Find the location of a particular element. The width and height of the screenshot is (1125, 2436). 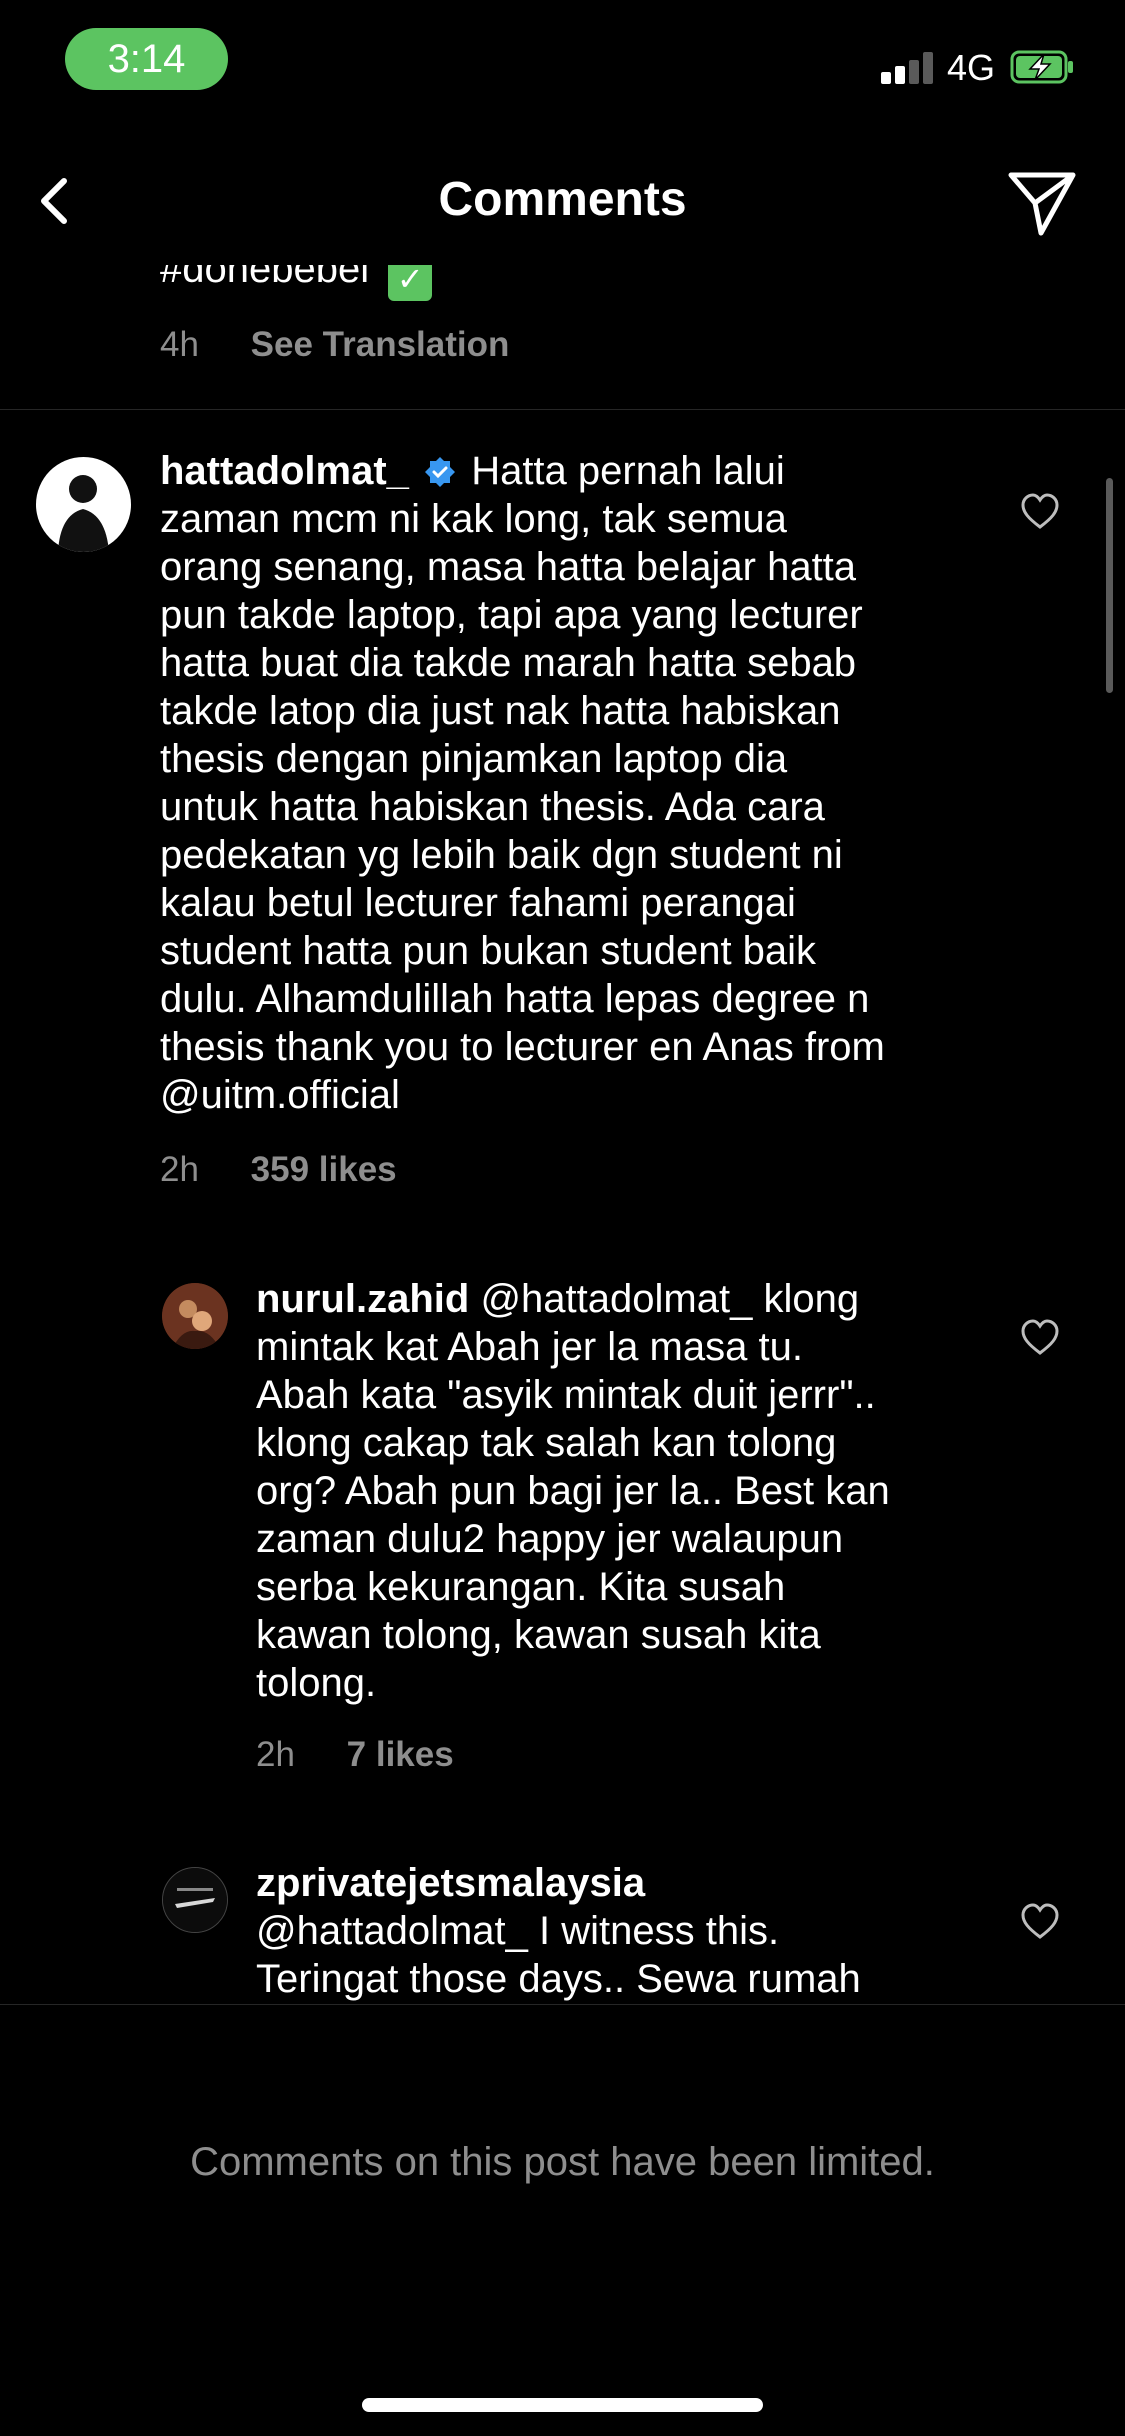

comment-line: kalau betul lecturer fahami perangai is located at coordinates (478, 903).